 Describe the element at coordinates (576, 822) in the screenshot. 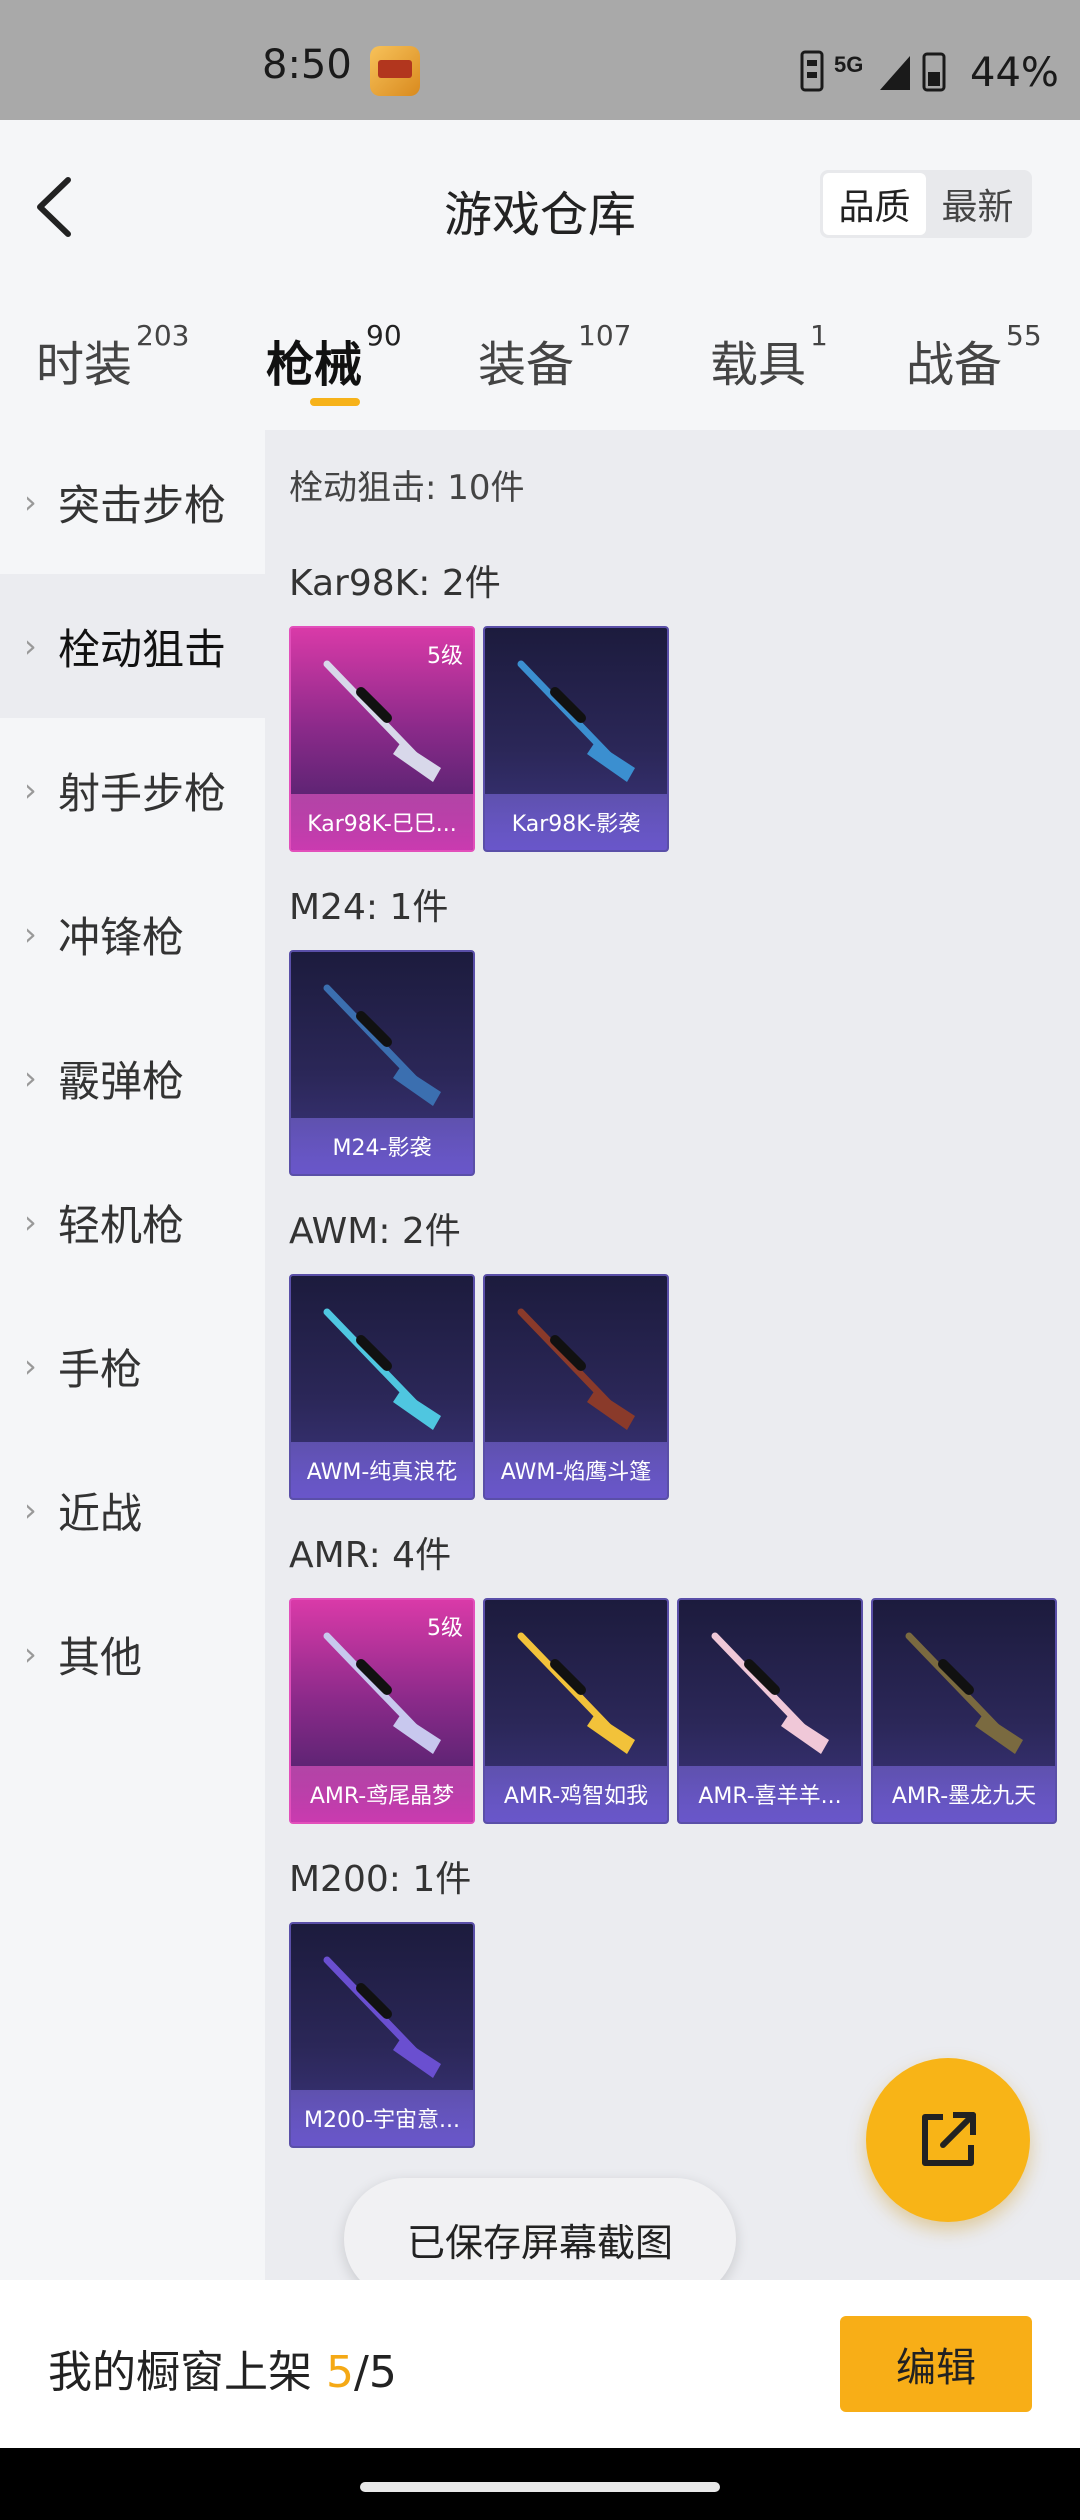

I see `item-name: Kar98K-影袭` at that location.